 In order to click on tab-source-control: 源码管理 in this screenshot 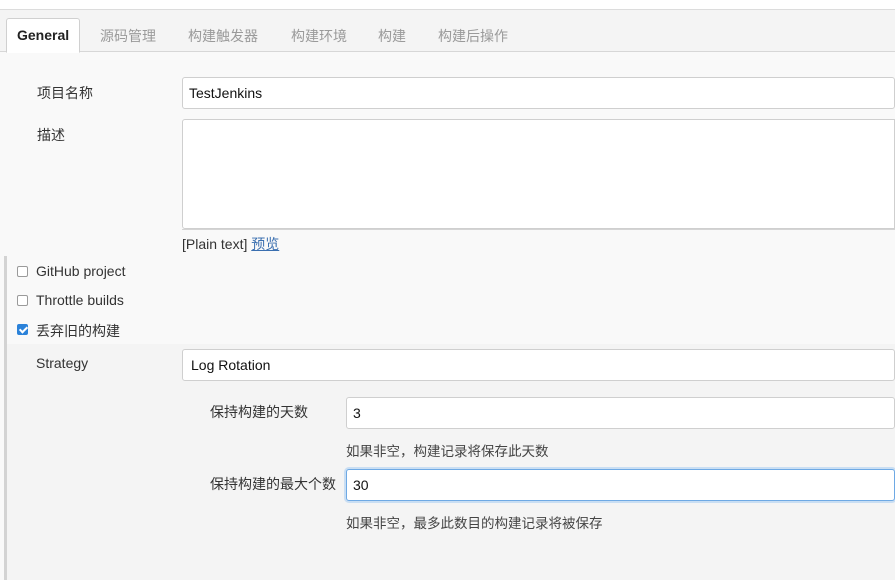, I will do `click(128, 36)`.